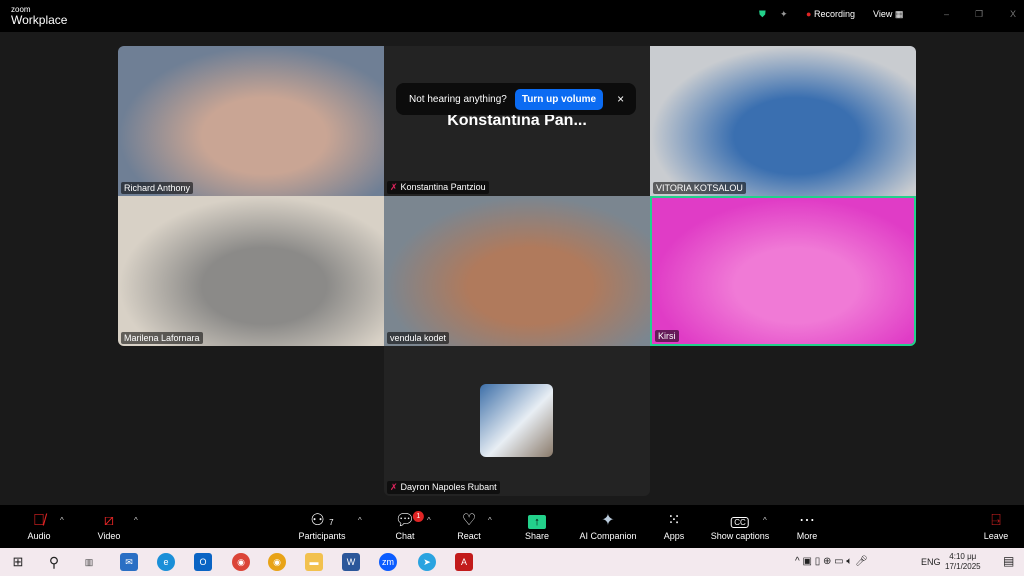 This screenshot has width=1024, height=576. Describe the element at coordinates (996, 520) in the screenshot. I see `leave-icon: ⍈` at that location.